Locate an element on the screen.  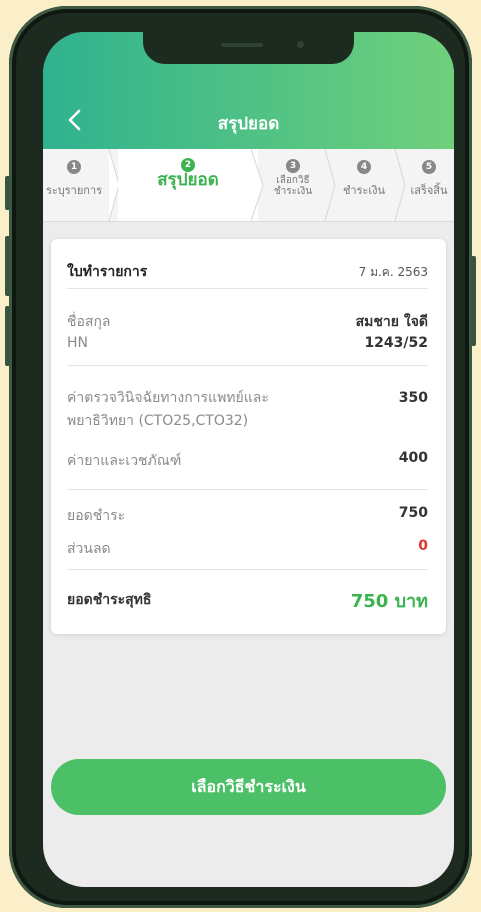
discount-label: ส่วนลด is located at coordinates (89, 549).